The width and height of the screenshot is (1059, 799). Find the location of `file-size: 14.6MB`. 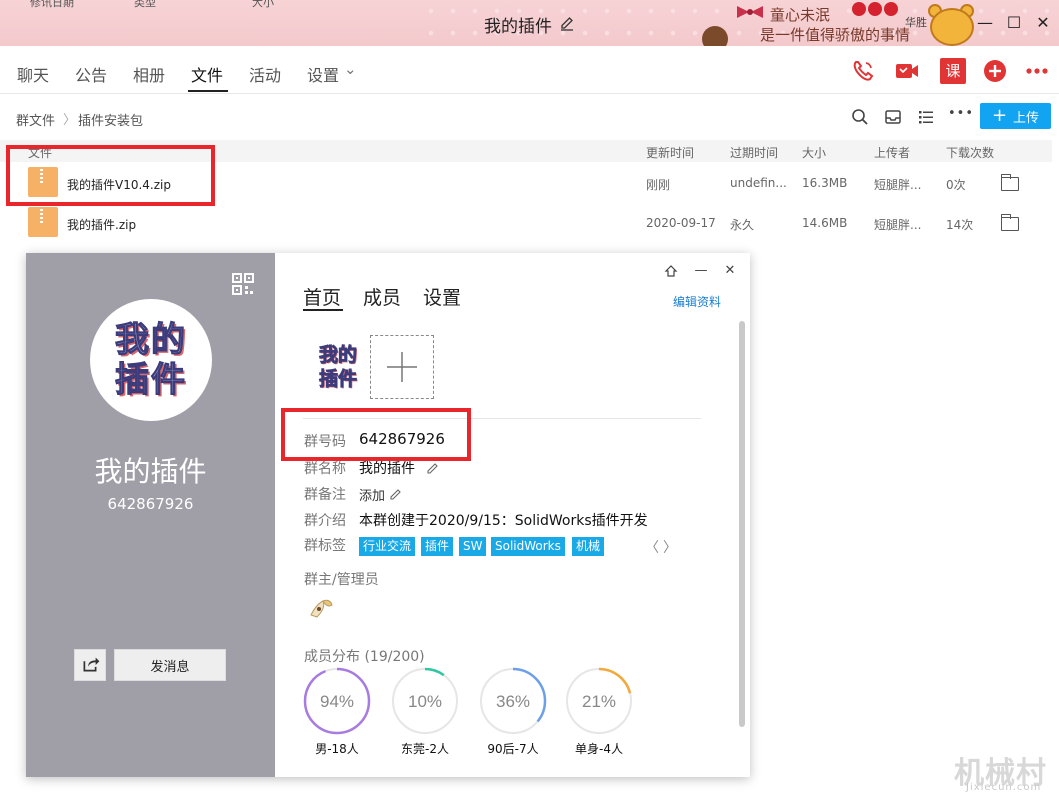

file-size: 14.6MB is located at coordinates (825, 223).